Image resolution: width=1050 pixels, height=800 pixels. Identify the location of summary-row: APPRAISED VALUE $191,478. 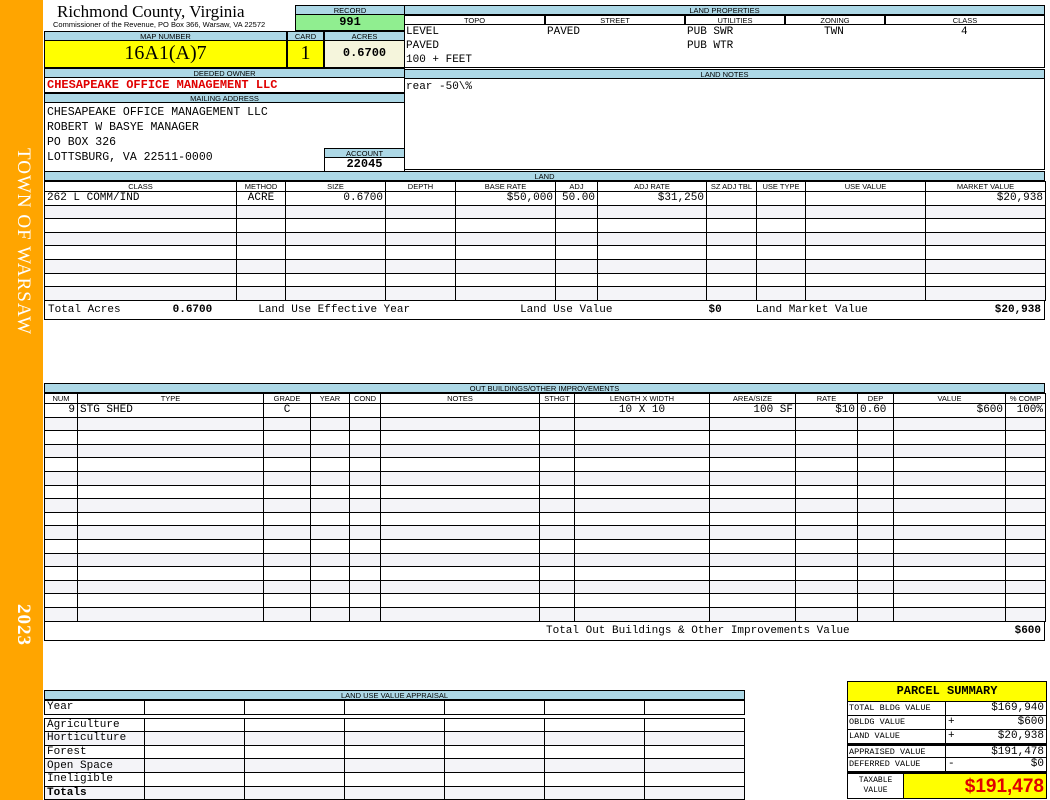
(947, 751).